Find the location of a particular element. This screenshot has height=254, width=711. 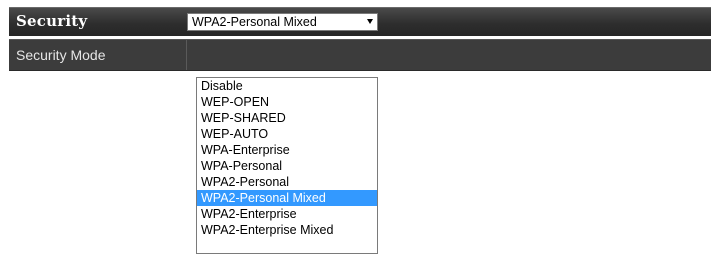

option-wpa2-enterprise-mixed: WPA2-Enterprise Mixed is located at coordinates (287, 230).